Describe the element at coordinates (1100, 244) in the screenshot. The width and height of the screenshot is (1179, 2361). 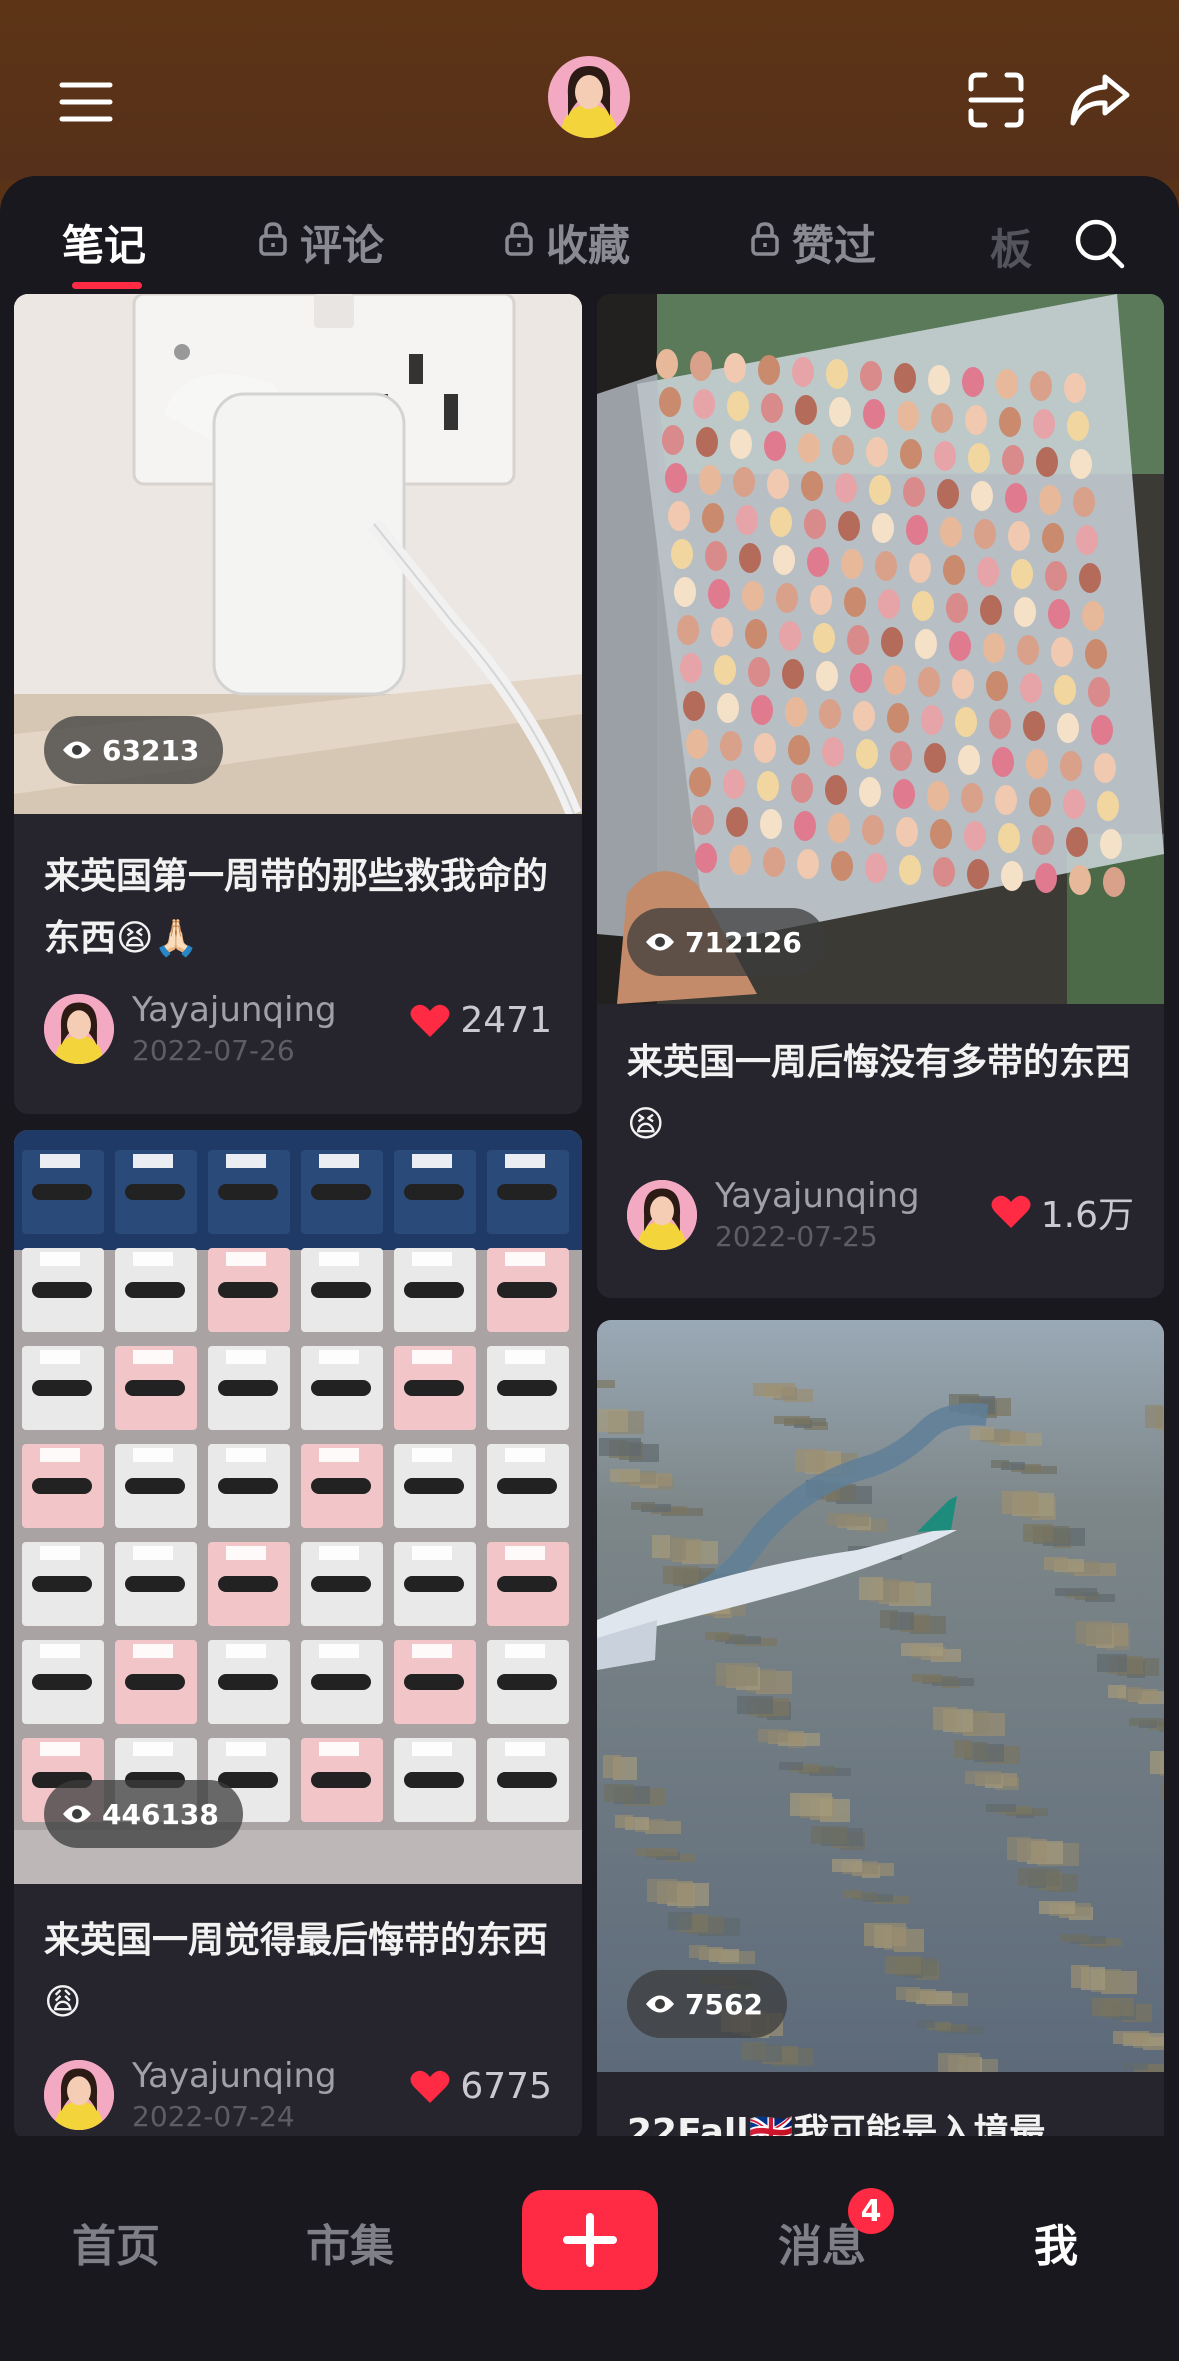
I see `search-icon` at that location.